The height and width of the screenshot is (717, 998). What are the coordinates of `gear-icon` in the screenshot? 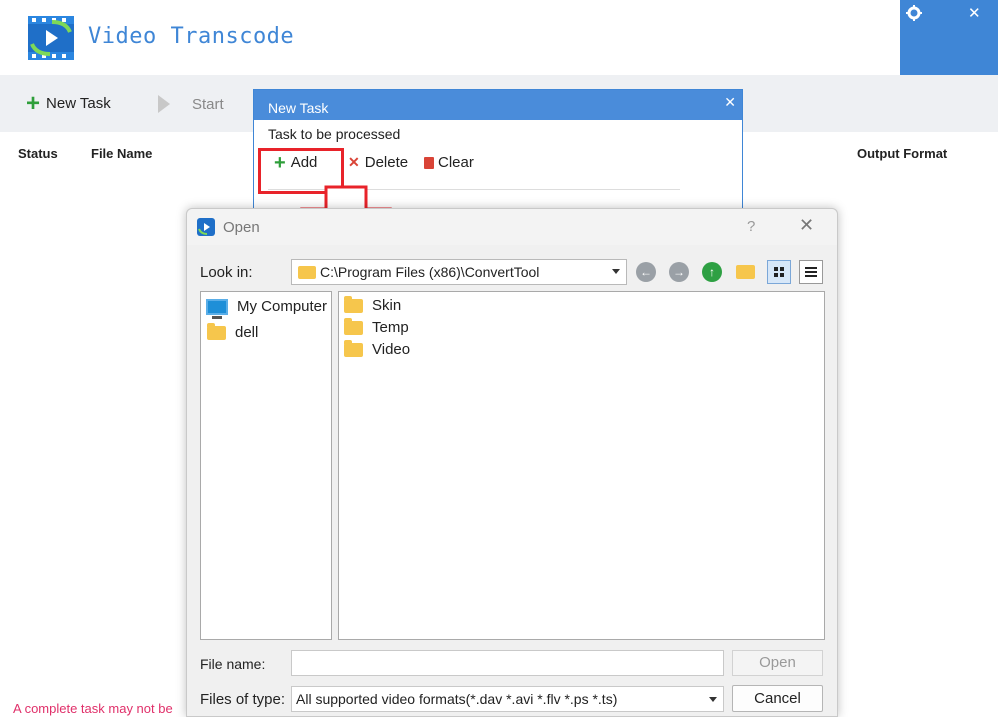 It's located at (914, 13).